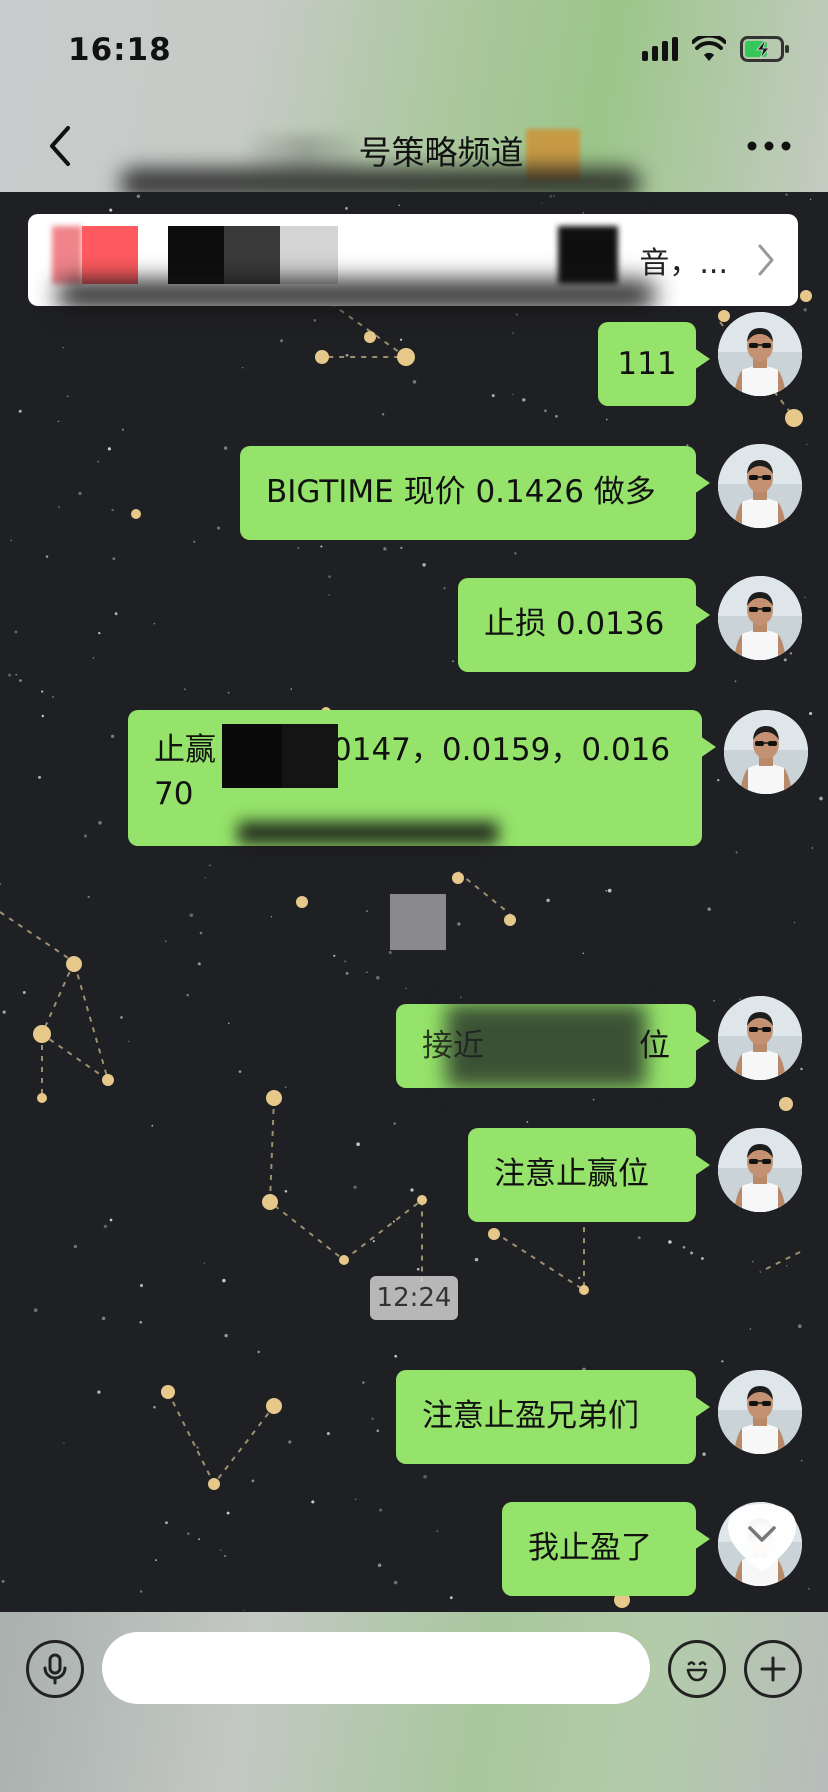 This screenshot has width=828, height=1792. Describe the element at coordinates (584, 625) in the screenshot. I see `message-bubble: 止损 0.0136` at that location.